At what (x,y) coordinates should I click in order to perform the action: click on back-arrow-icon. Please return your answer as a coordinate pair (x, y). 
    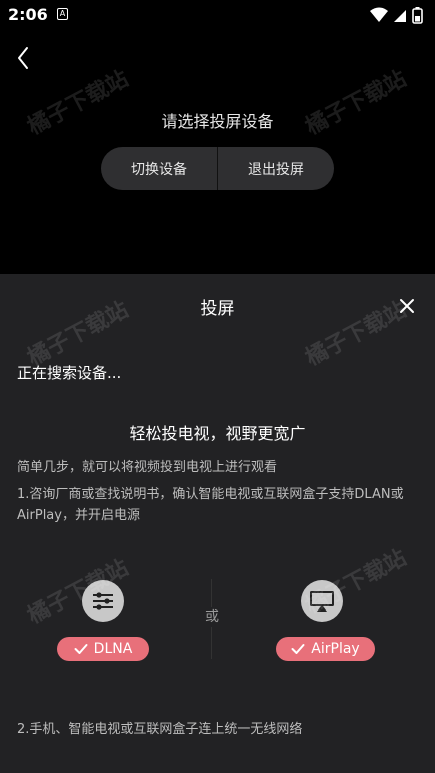
    Looking at the image, I should click on (23, 58).